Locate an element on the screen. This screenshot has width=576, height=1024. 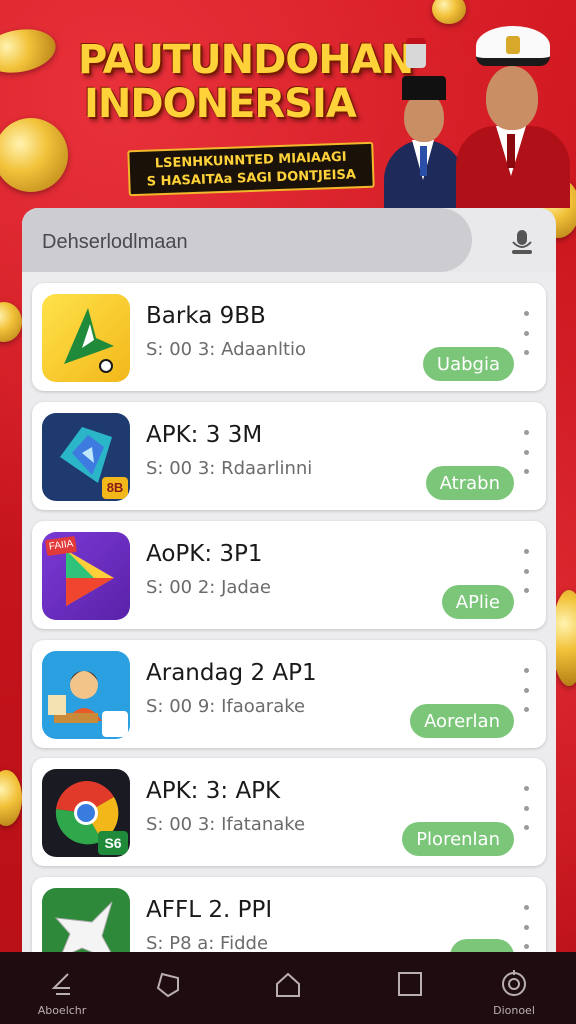
system-navigation-bar: Aboelchr Dionoel is located at coordinates (288, 988).